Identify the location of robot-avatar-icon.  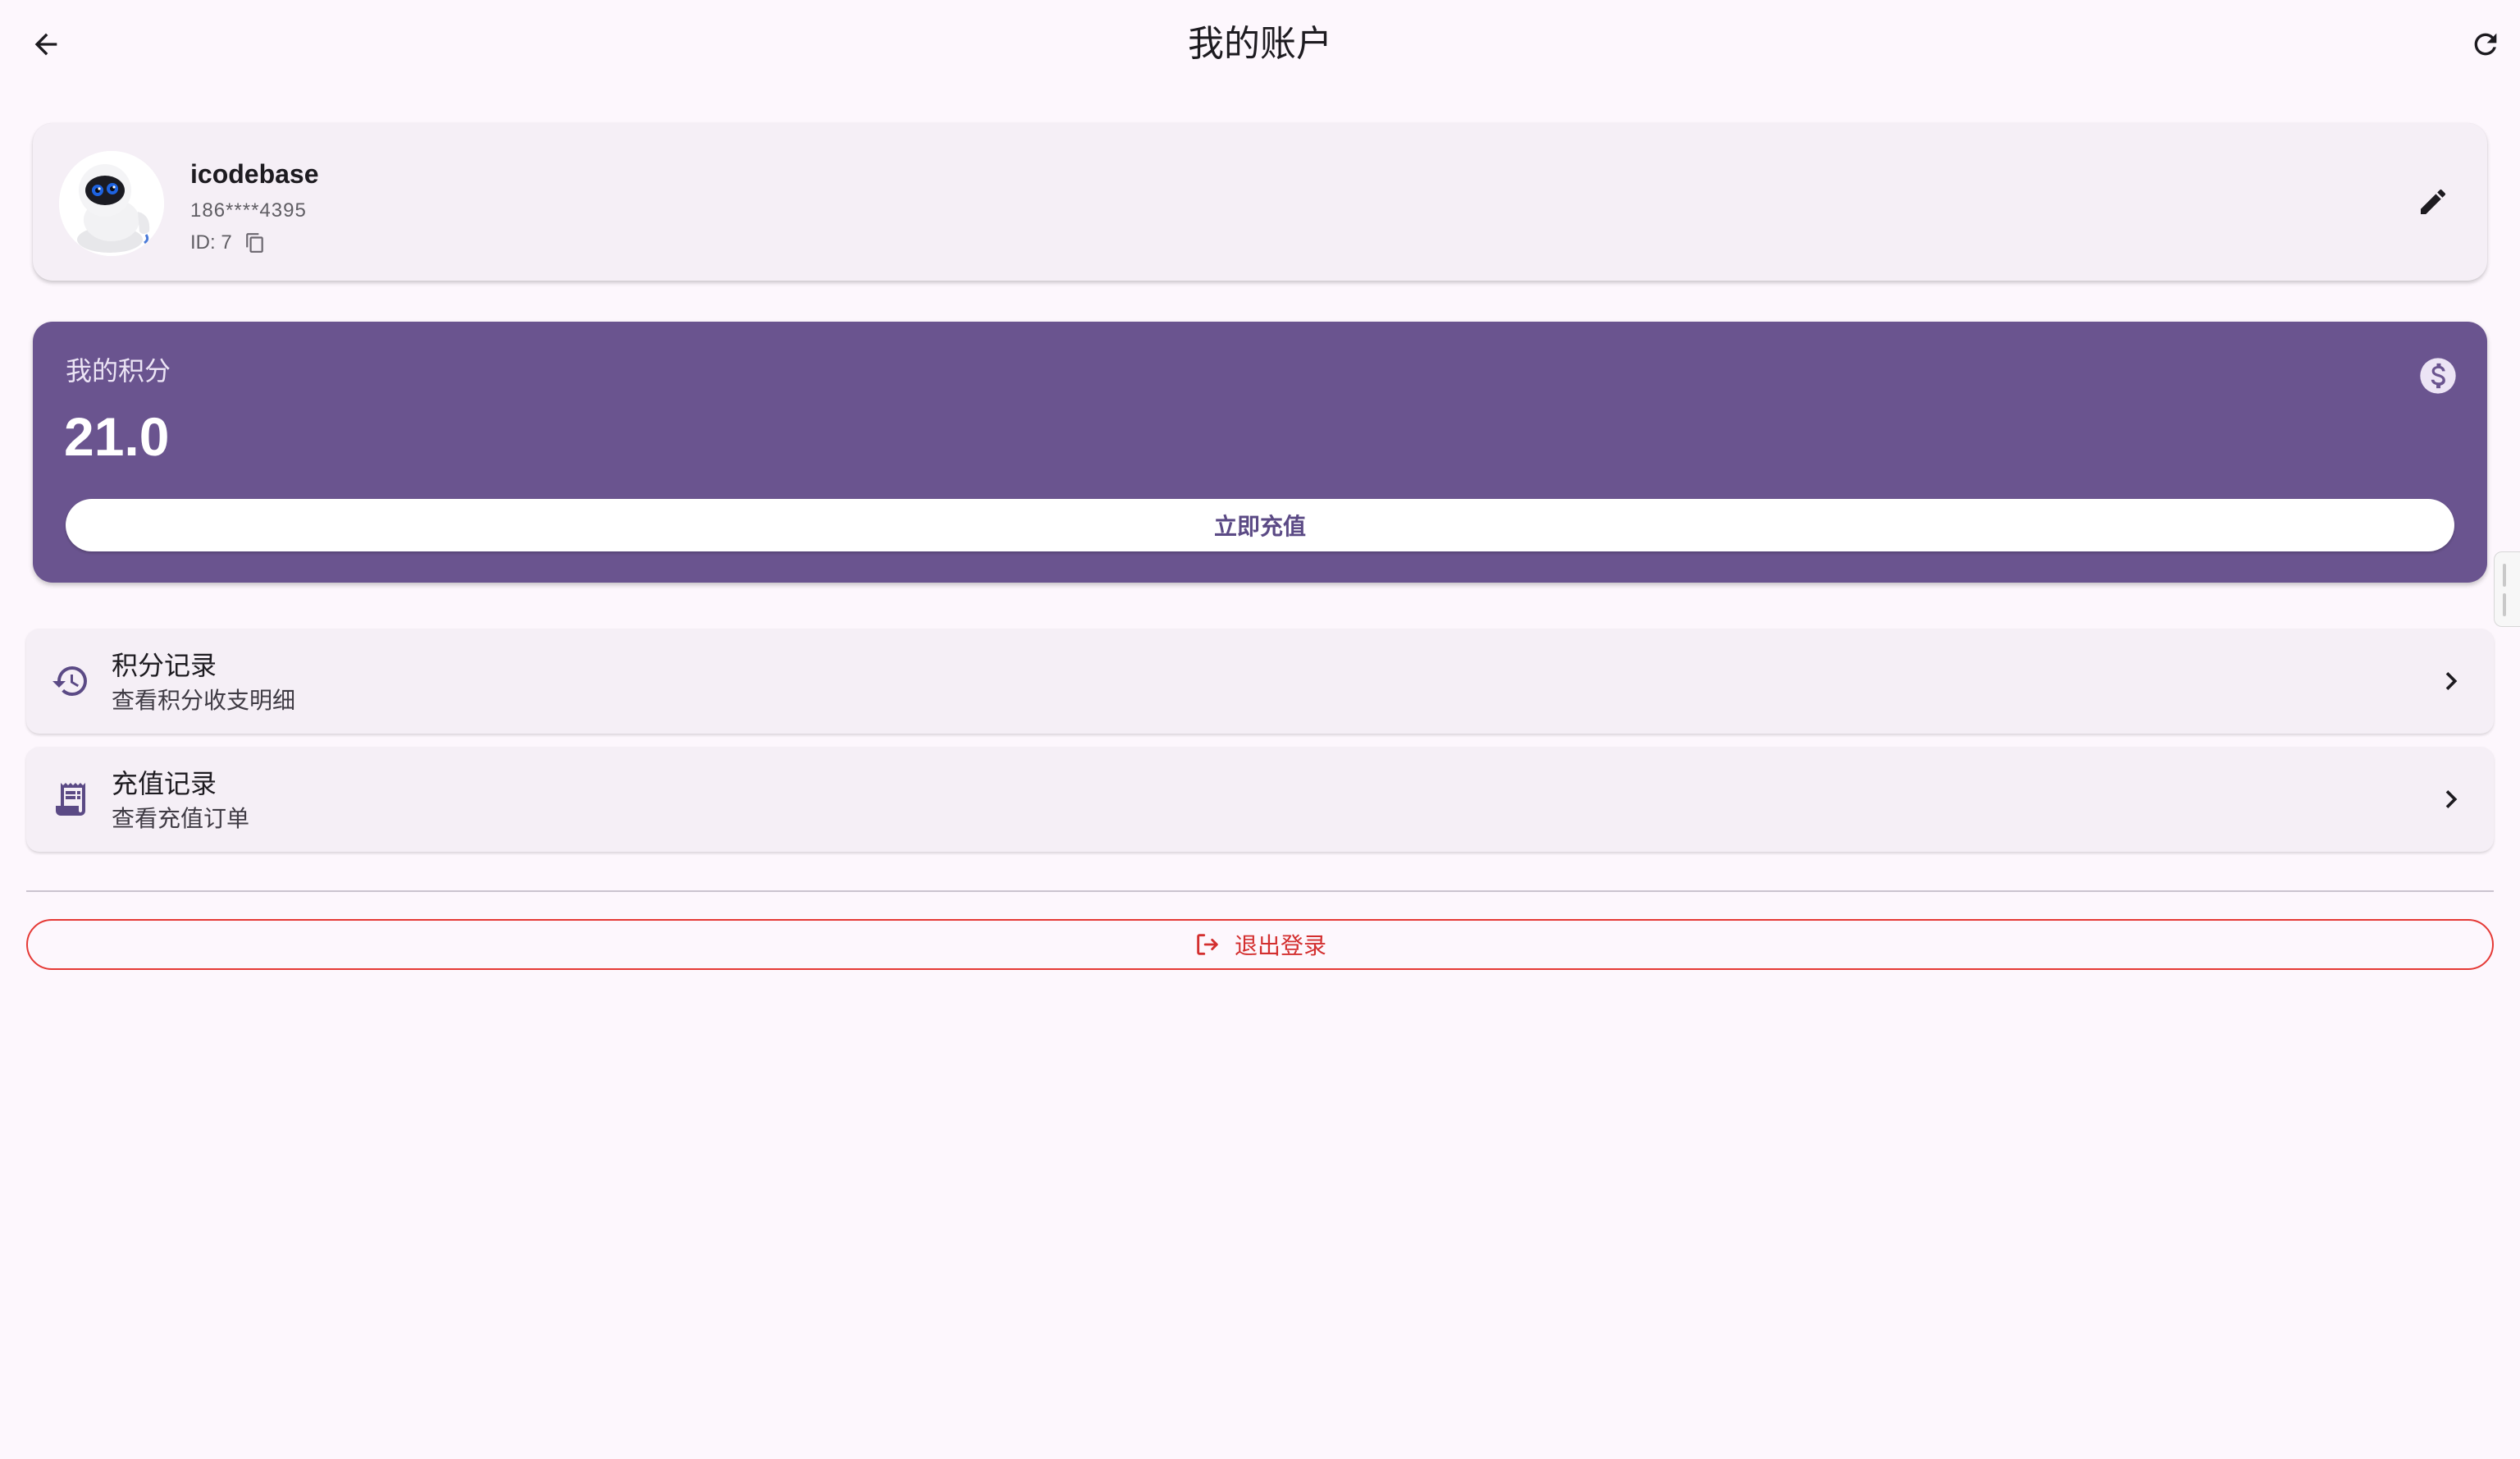
(111, 204).